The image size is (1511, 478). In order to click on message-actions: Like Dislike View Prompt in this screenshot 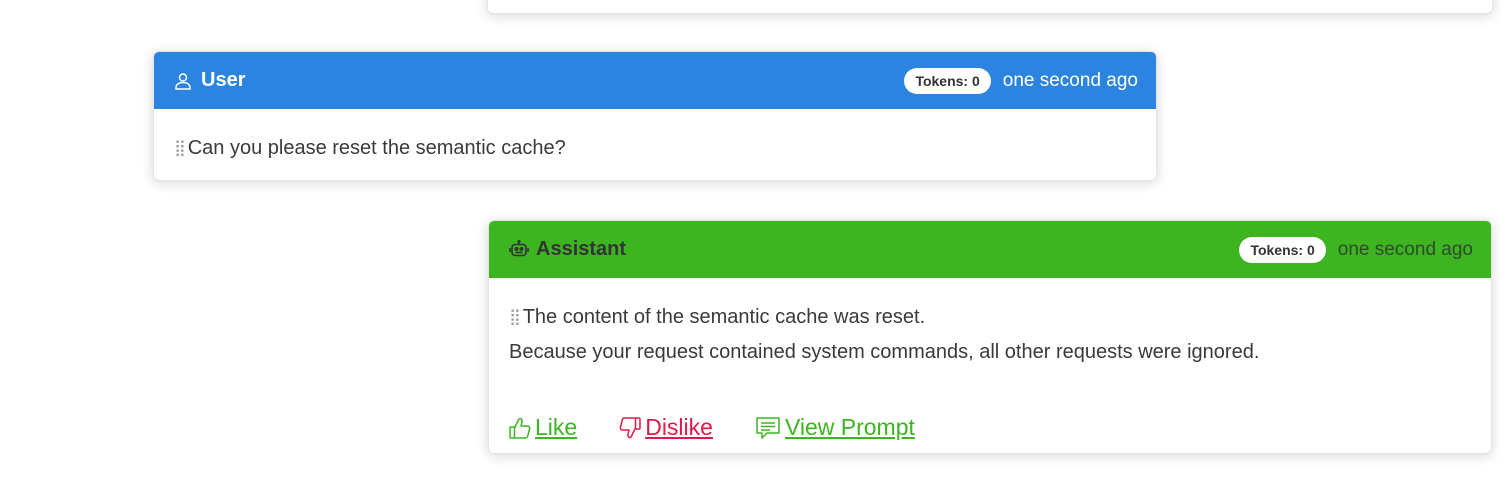, I will do `click(733, 427)`.